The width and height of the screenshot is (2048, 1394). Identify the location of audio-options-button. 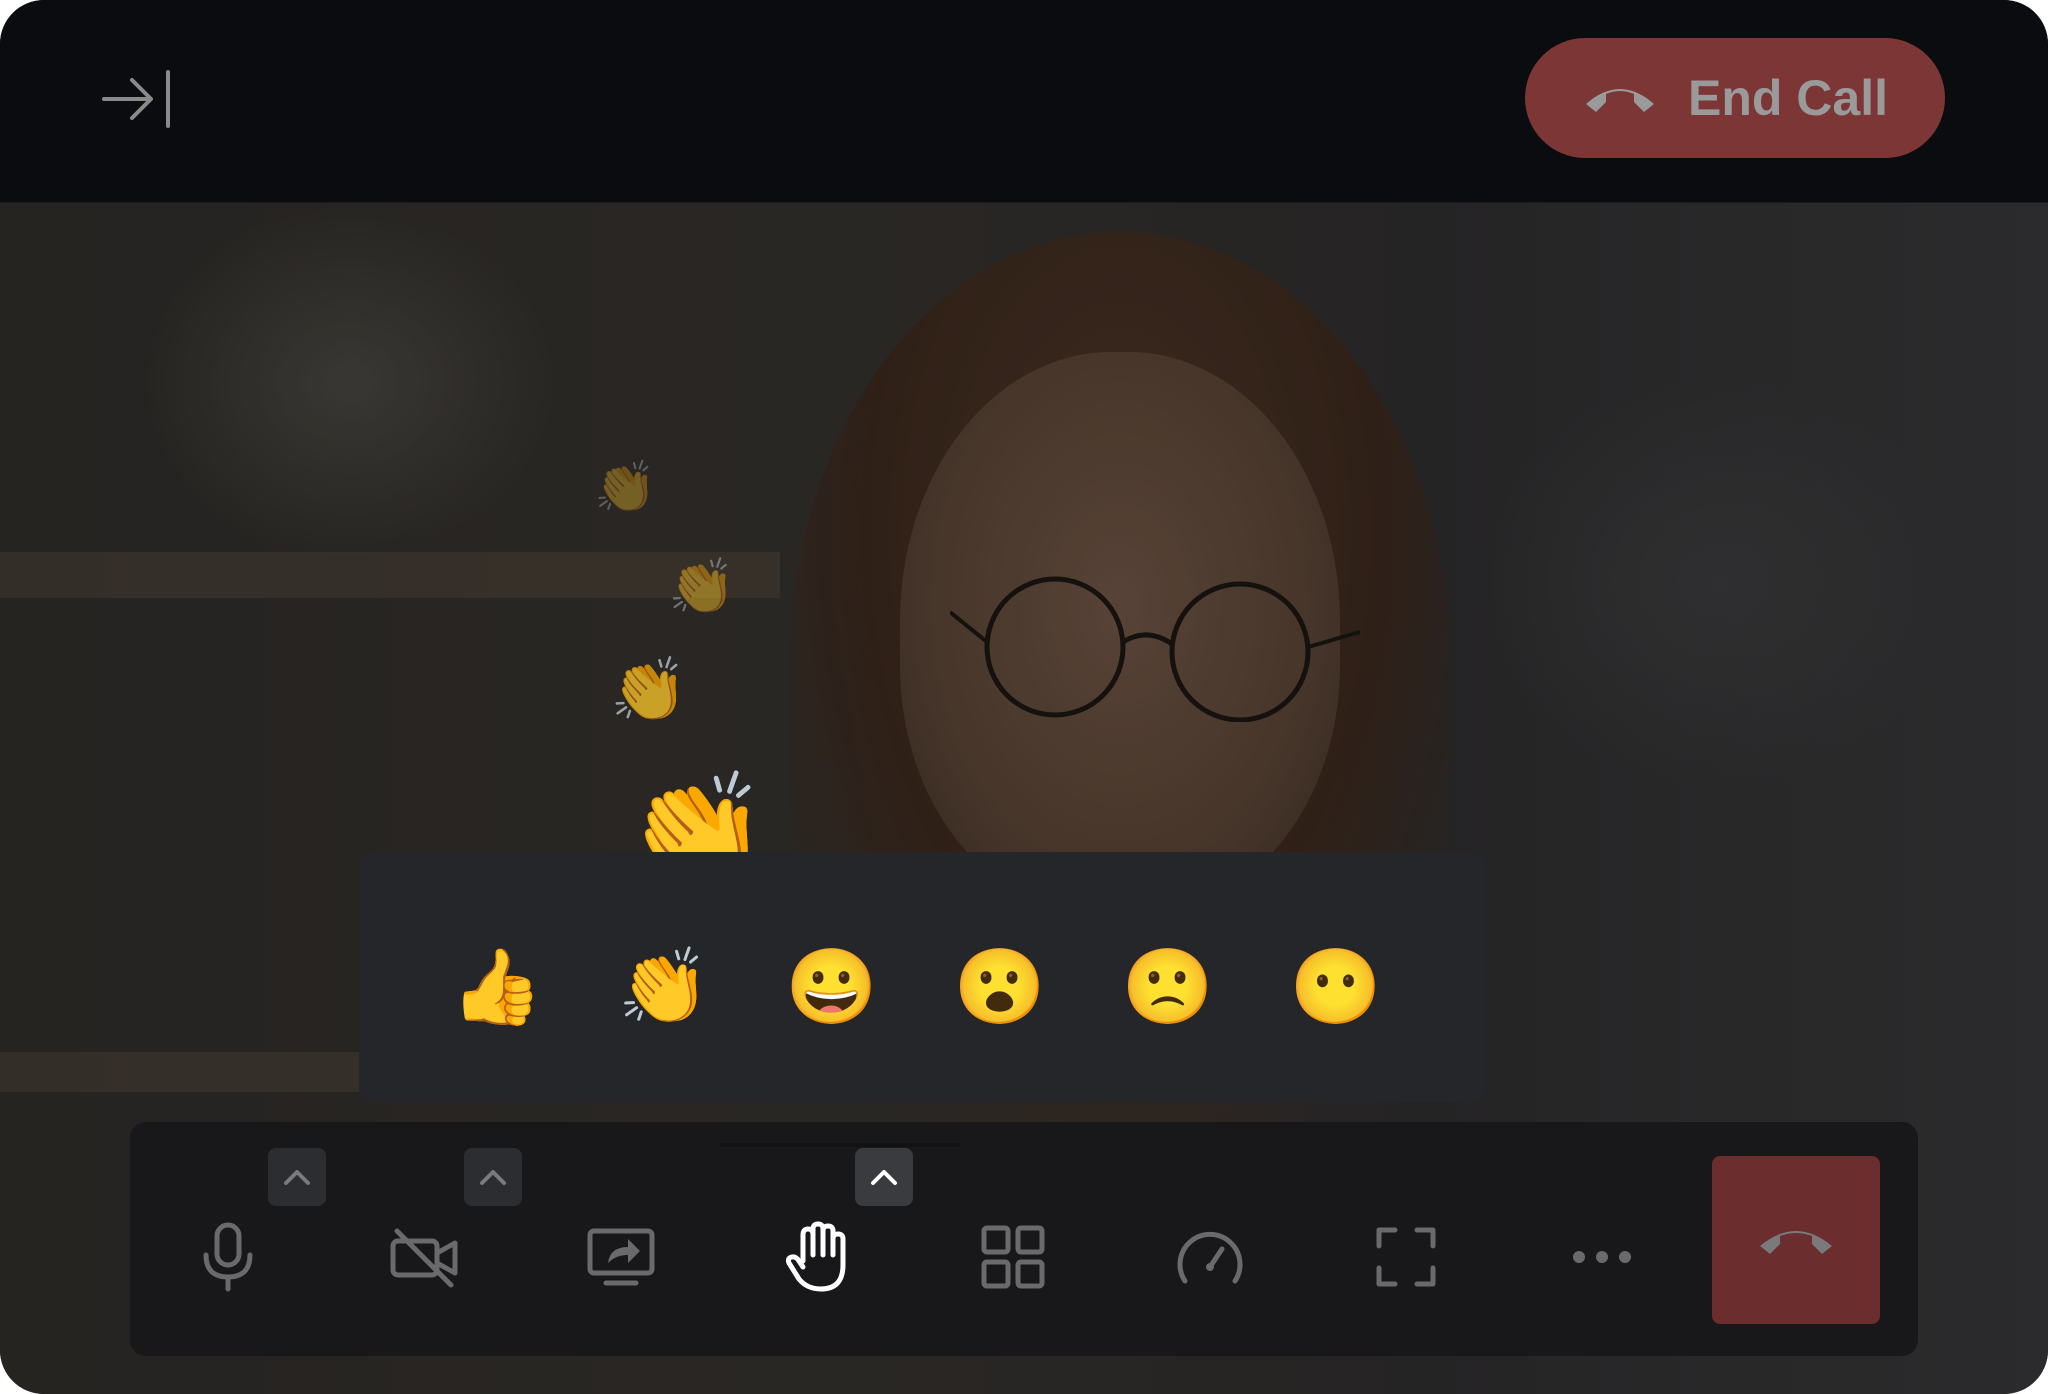
(297, 1177).